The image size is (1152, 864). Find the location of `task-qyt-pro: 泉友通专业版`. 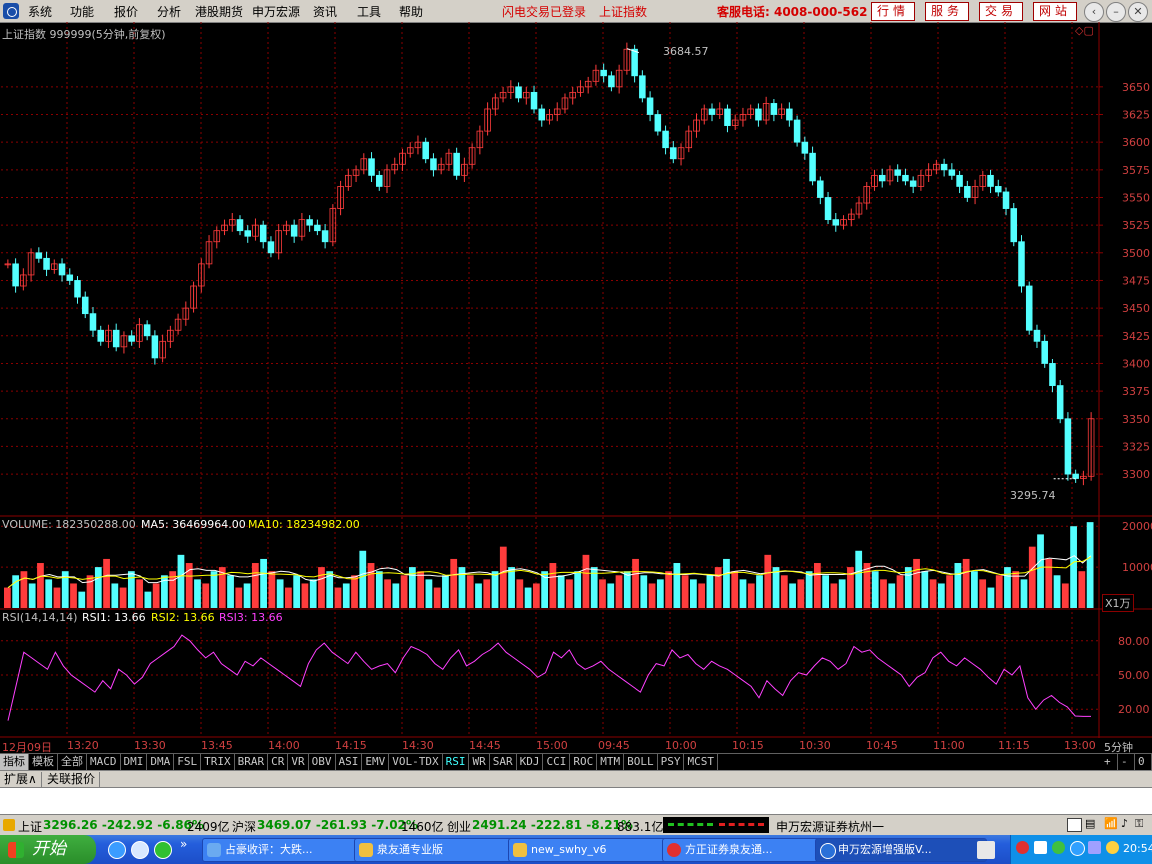

task-qyt-pro: 泉友通专业版 is located at coordinates (438, 850).